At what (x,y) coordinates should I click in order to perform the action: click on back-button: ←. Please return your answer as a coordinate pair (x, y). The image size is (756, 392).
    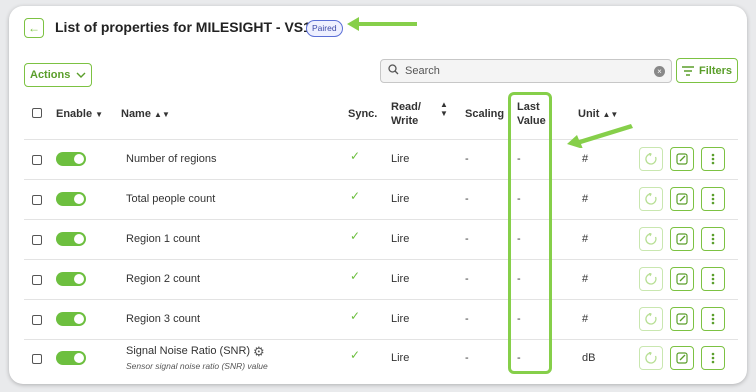
    Looking at the image, I should click on (34, 28).